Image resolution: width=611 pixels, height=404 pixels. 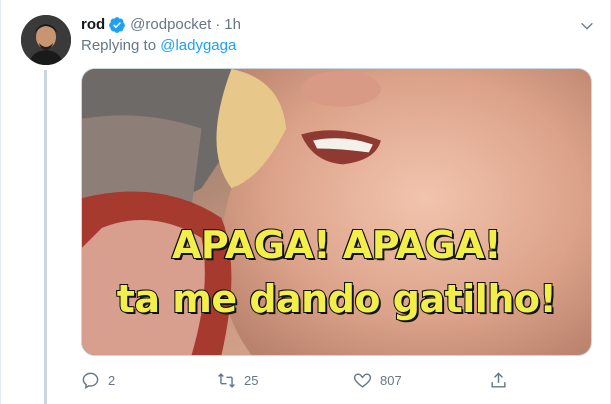 What do you see at coordinates (158, 45) in the screenshot?
I see `replying-to: Replying to @ladygaga` at bounding box center [158, 45].